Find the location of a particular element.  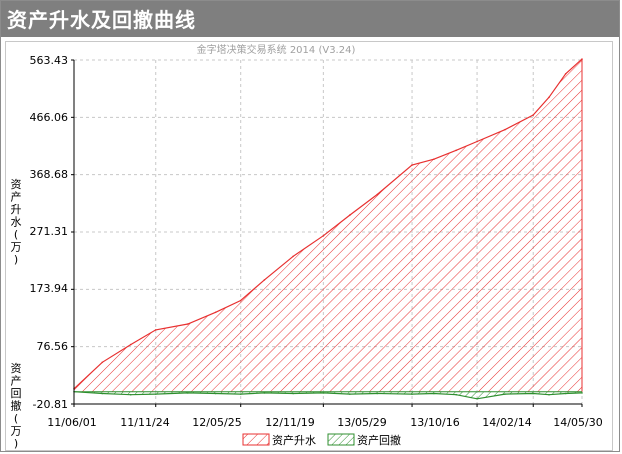

y-axis-label-drawdown: 资产回撤(万) is located at coordinates (16, 406).